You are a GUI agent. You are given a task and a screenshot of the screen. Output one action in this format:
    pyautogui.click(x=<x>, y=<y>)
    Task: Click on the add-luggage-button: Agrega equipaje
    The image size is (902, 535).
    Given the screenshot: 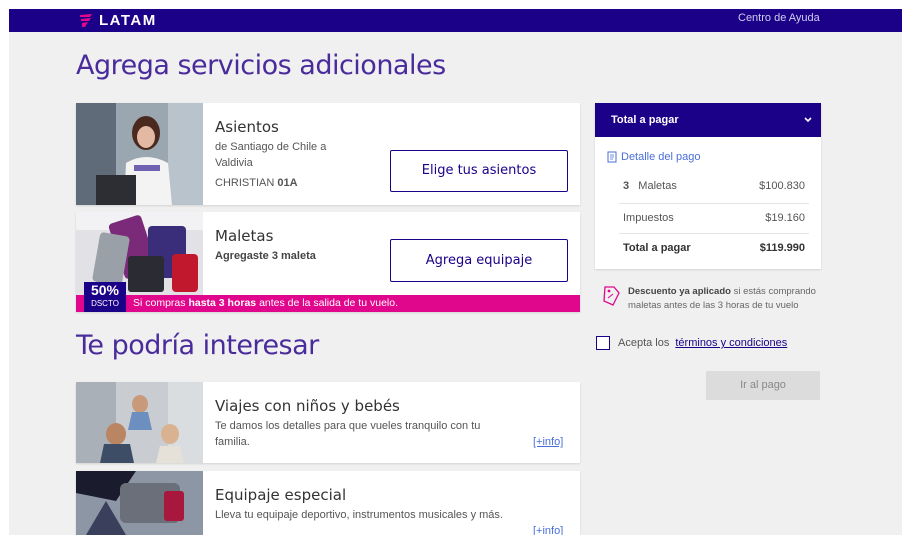 What is the action you would take?
    pyautogui.click(x=479, y=260)
    